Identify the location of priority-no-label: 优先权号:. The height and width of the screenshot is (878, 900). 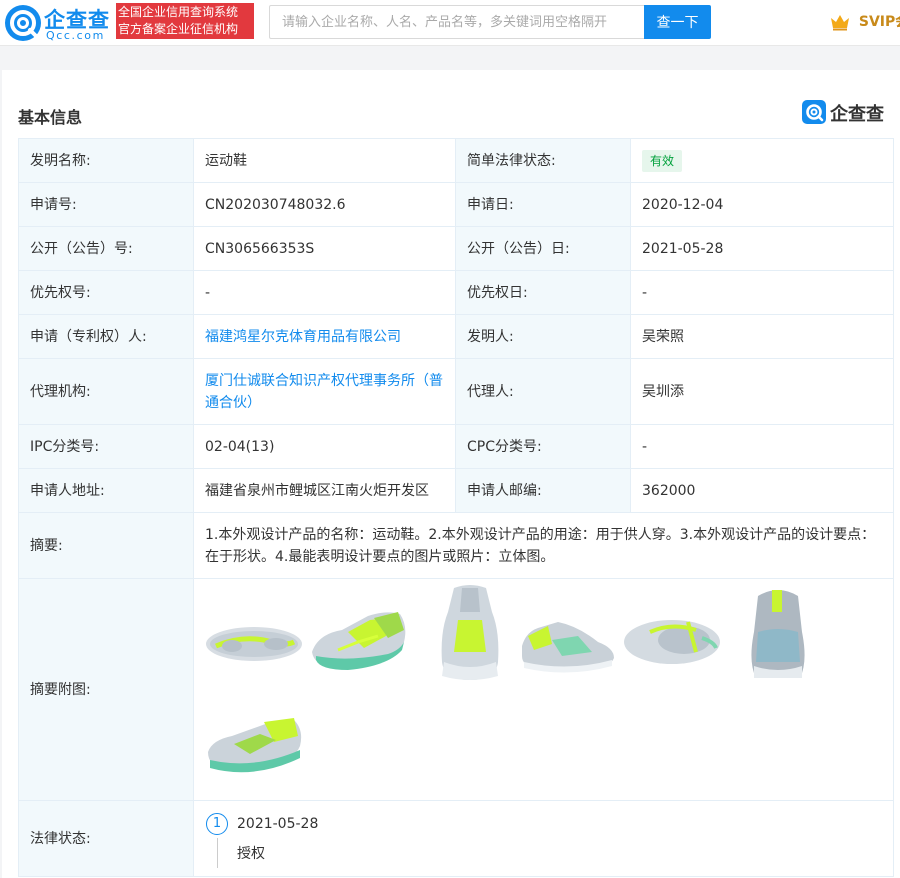
(106, 292).